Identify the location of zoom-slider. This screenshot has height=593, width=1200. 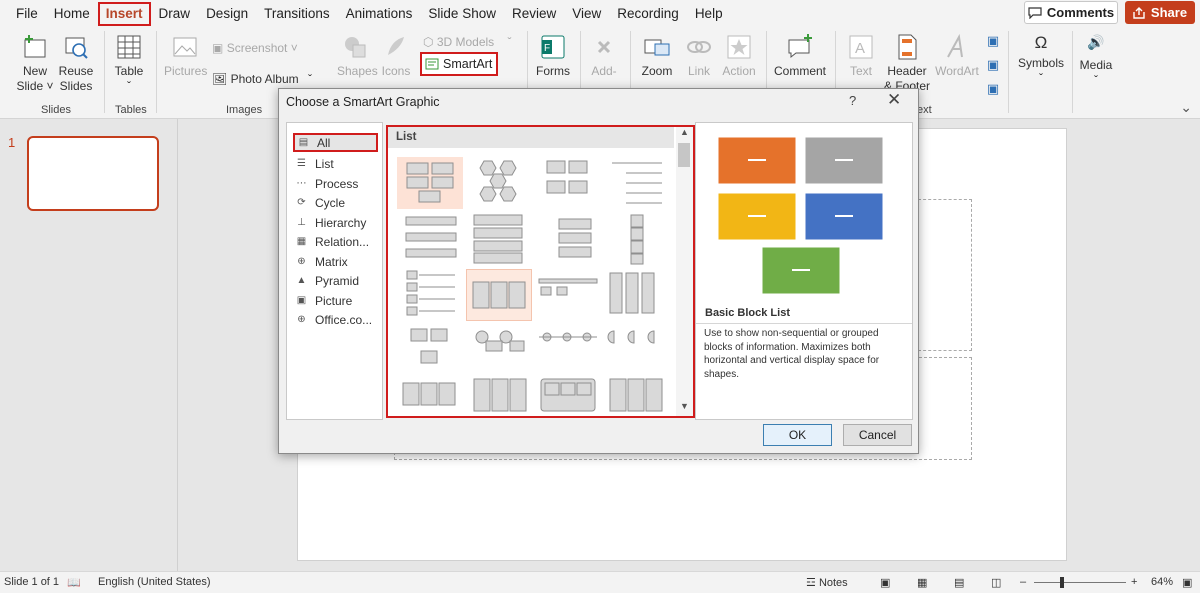
(1080, 582).